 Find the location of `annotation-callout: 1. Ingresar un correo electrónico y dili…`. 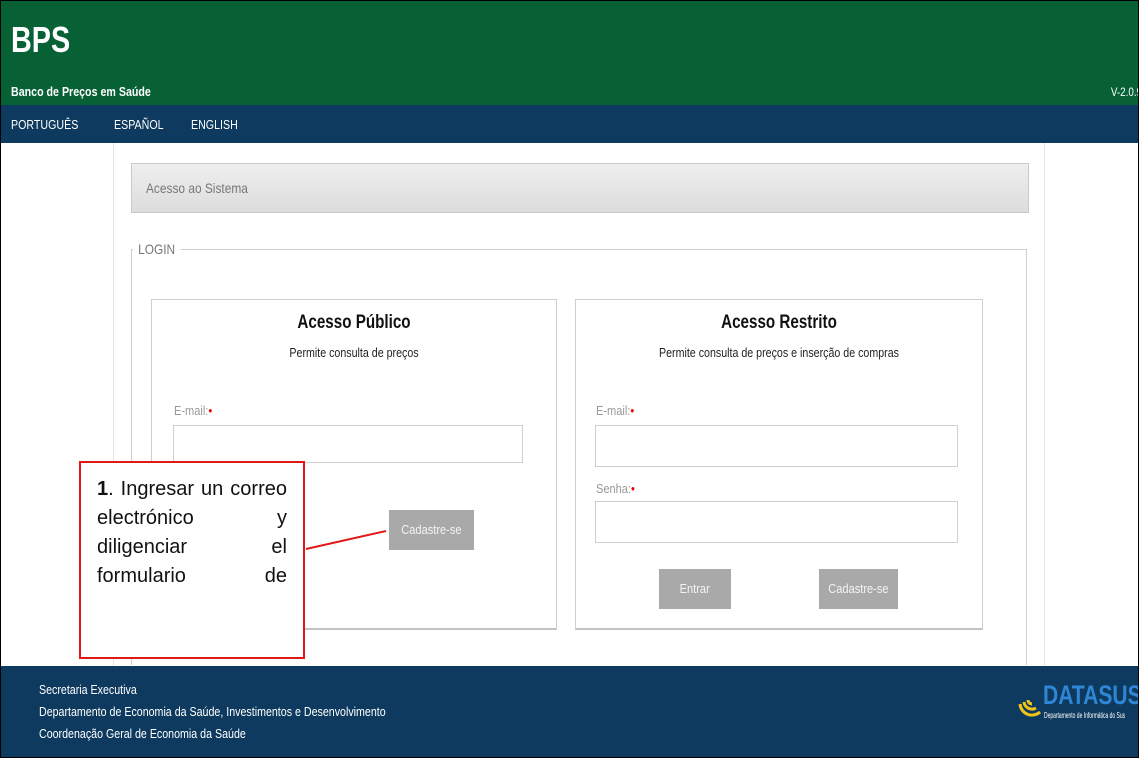

annotation-callout: 1. Ingresar un correo electrónico y dili… is located at coordinates (192, 560).